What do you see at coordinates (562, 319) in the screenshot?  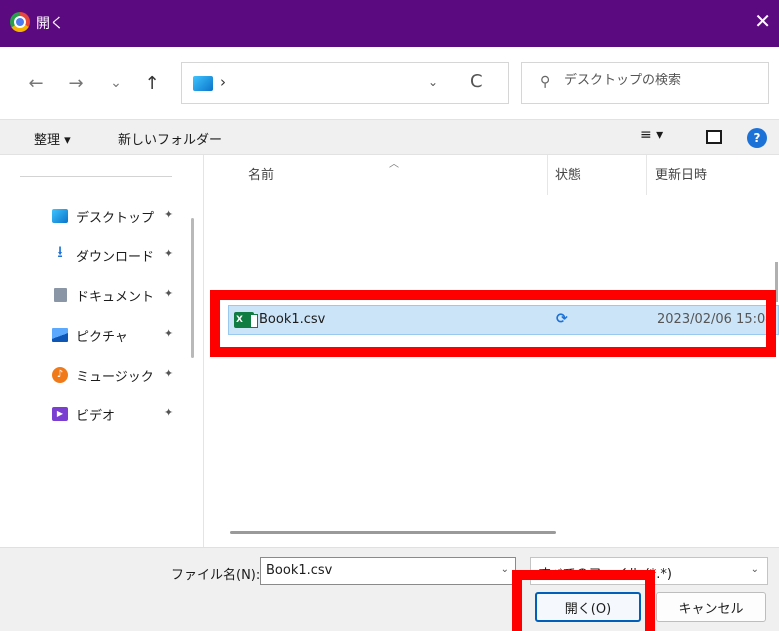 I see `sync-icon: ⟳` at bounding box center [562, 319].